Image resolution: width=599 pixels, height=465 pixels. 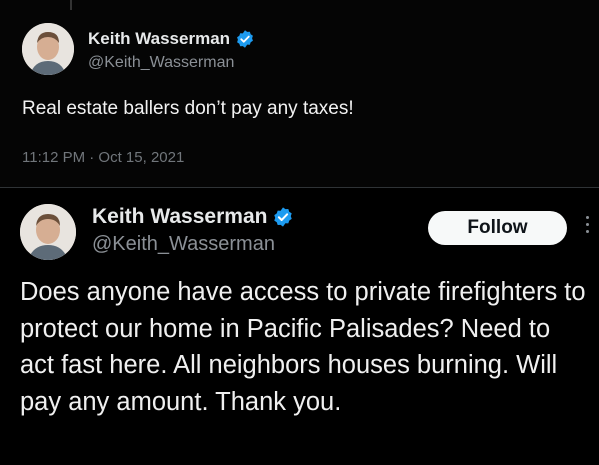 I want to click on tweet-text: Real estate ballers don’t pay any taxes!, so click(x=188, y=108).